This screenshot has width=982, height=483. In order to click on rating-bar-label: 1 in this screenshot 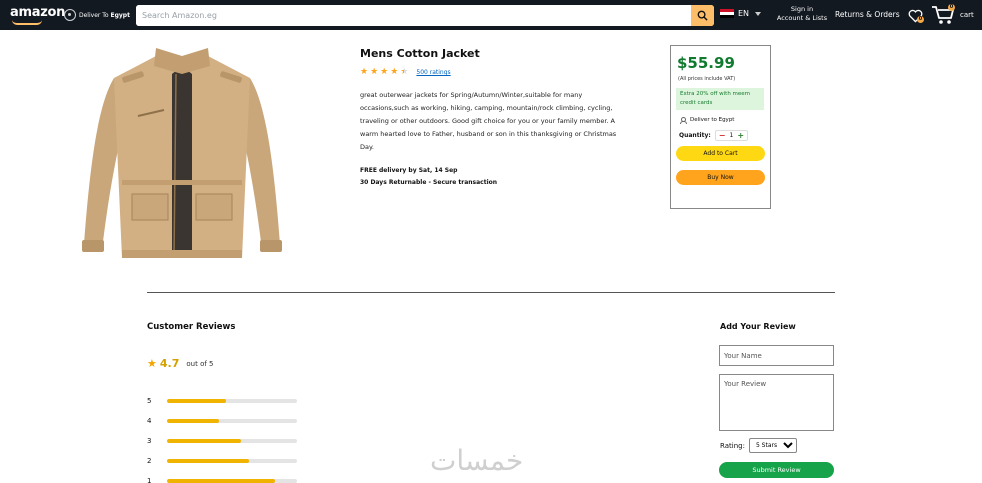, I will do `click(149, 480)`.